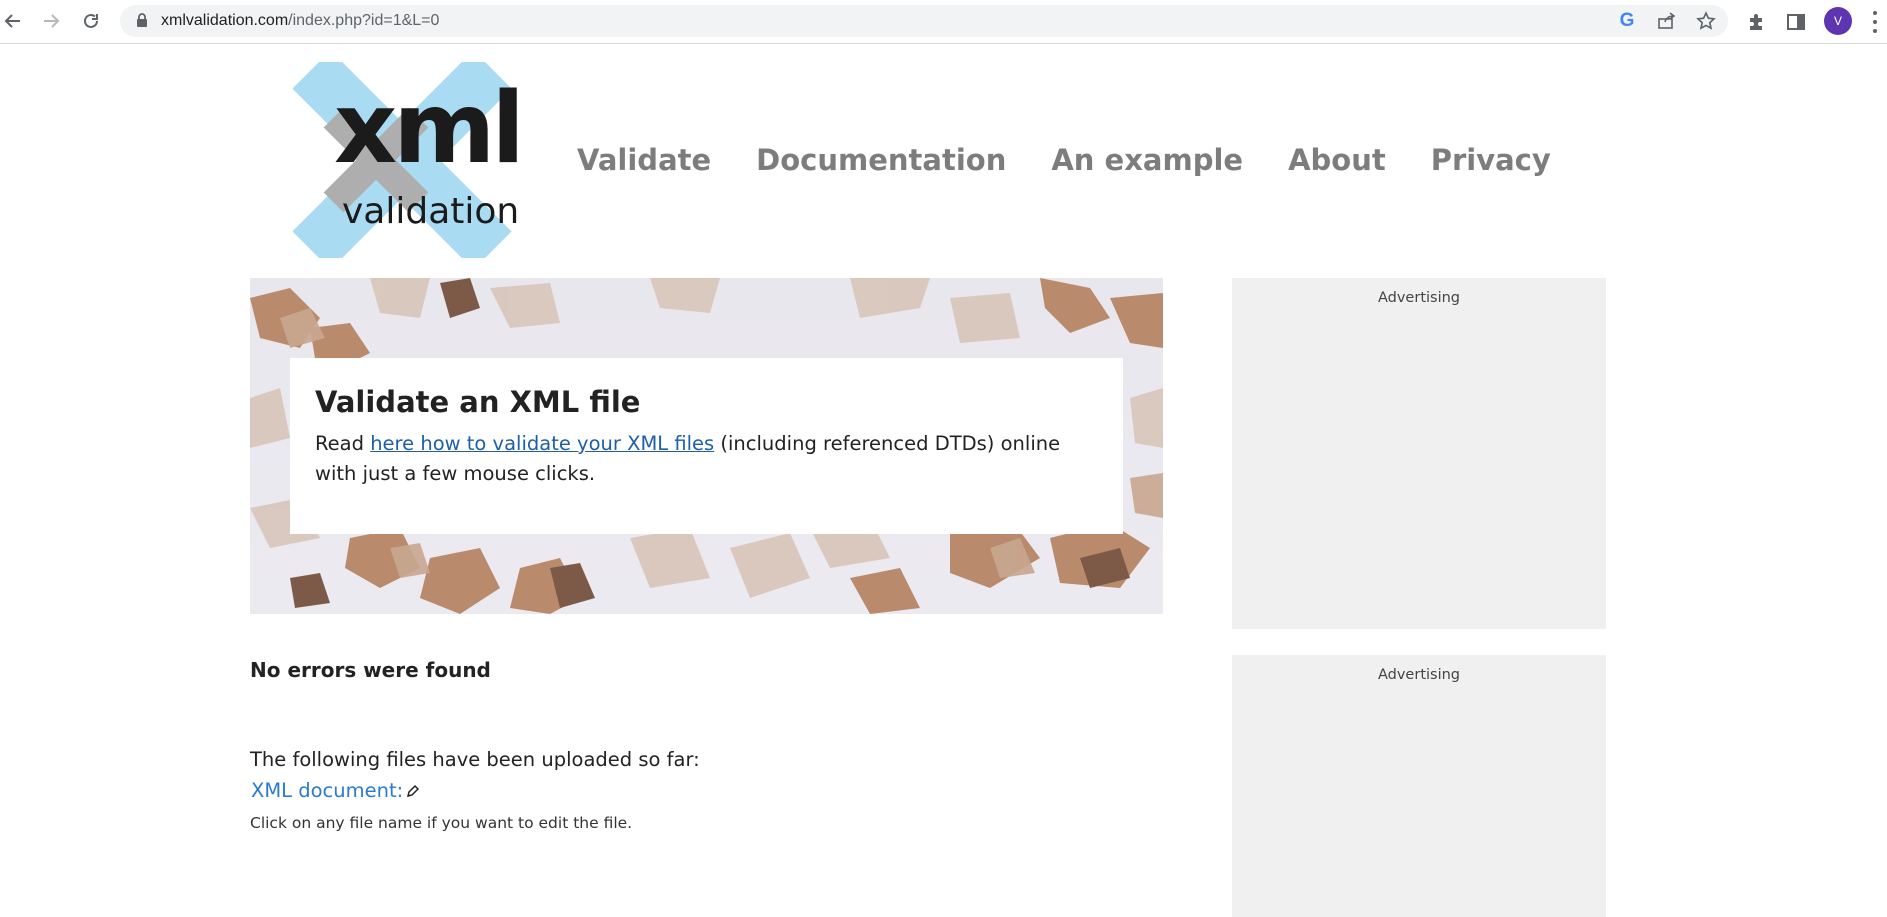 The image size is (1887, 917). I want to click on share-icon, so click(1667, 21).